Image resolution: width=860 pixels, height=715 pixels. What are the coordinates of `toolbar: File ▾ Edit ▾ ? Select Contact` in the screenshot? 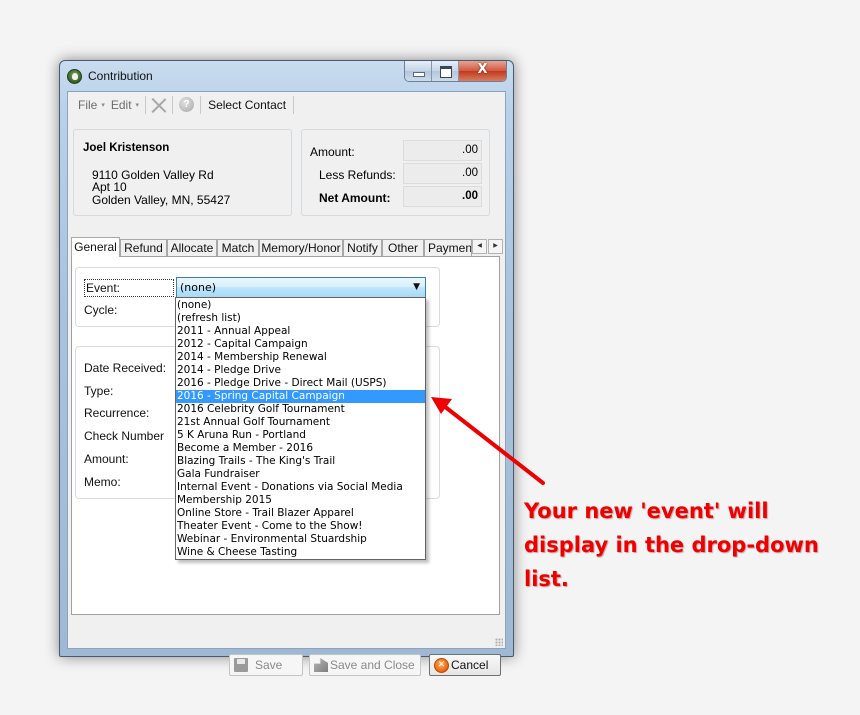 It's located at (286, 104).